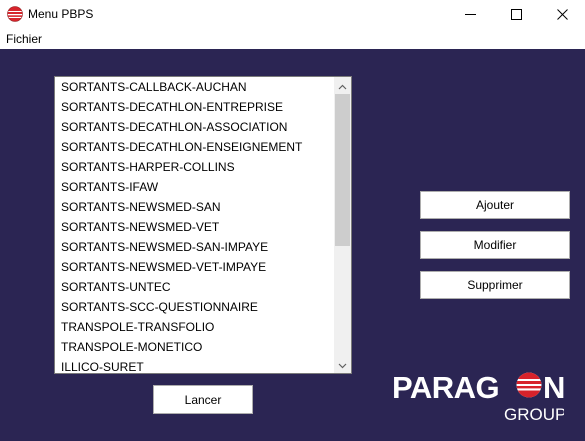 The width and height of the screenshot is (585, 441). I want to click on maximize-icon, so click(516, 14).